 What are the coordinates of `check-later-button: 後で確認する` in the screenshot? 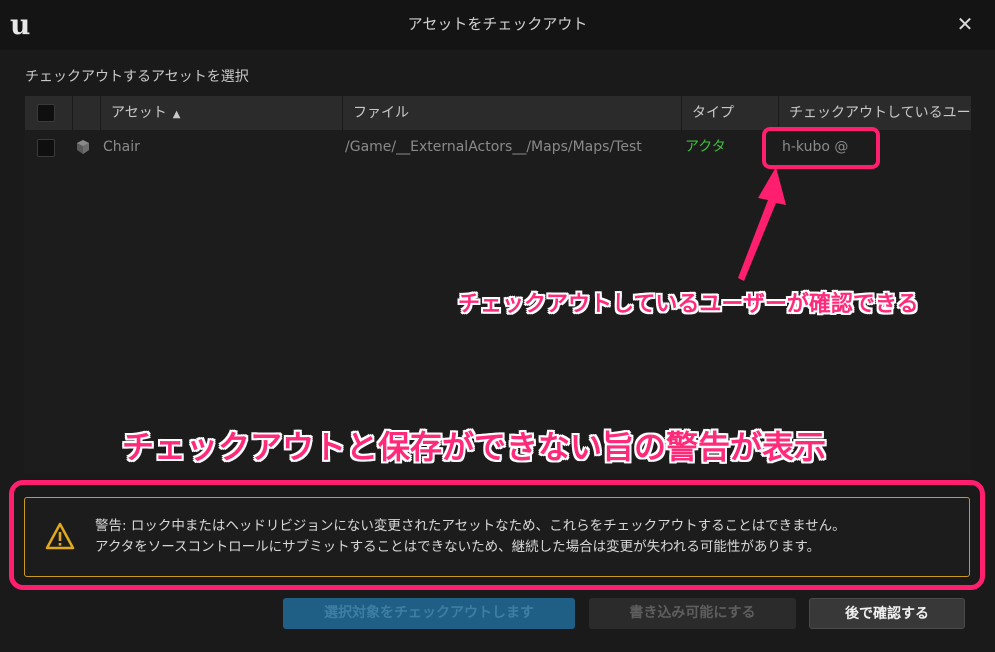 It's located at (887, 613).